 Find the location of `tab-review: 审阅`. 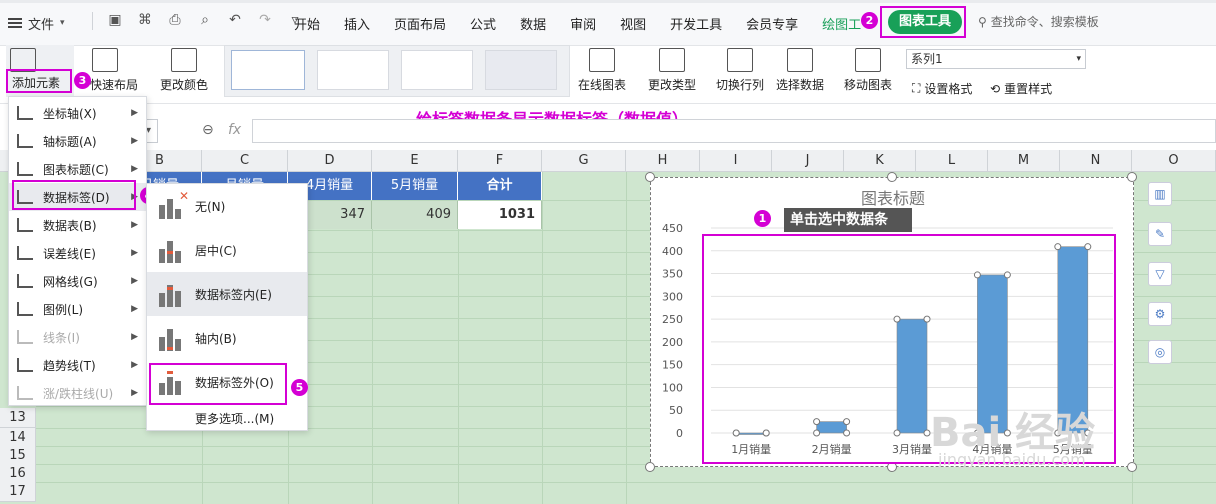

tab-review: 审阅 is located at coordinates (583, 23).